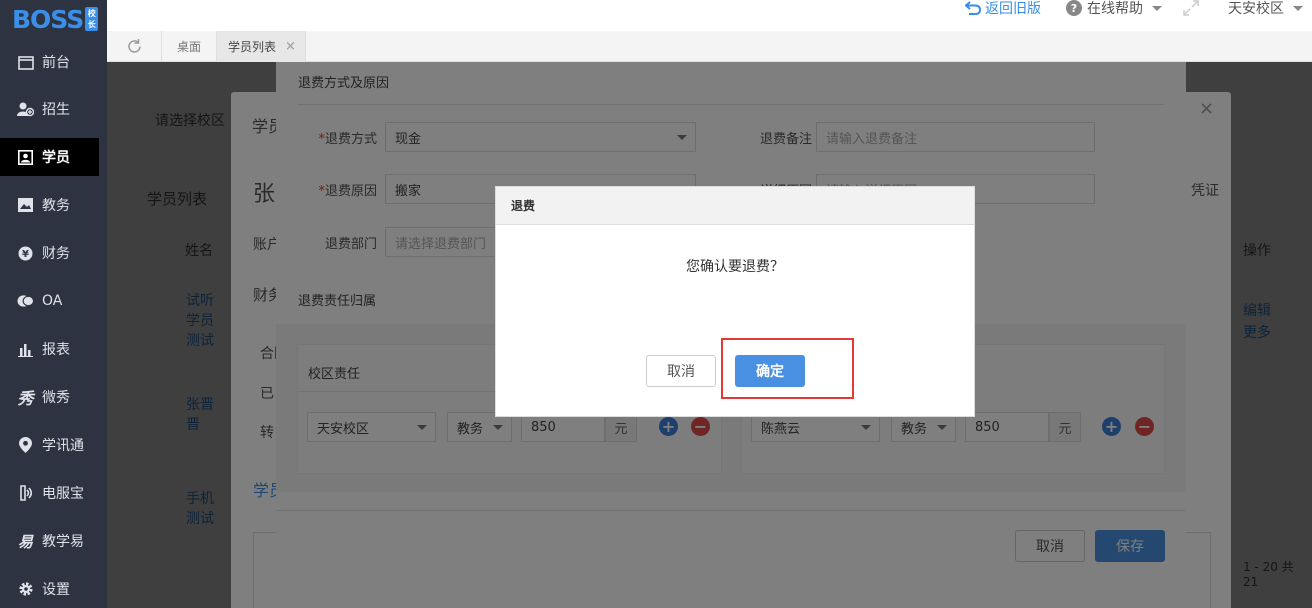 The height and width of the screenshot is (608, 1312). I want to click on top-bar: 返回旧版 ? 在线帮助 天安校区, so click(709, 15).